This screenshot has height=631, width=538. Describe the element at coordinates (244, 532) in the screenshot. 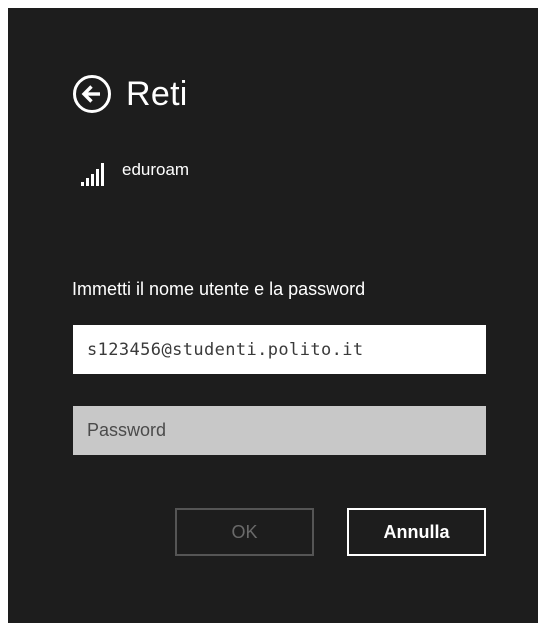

I see `ok-button: OK` at that location.